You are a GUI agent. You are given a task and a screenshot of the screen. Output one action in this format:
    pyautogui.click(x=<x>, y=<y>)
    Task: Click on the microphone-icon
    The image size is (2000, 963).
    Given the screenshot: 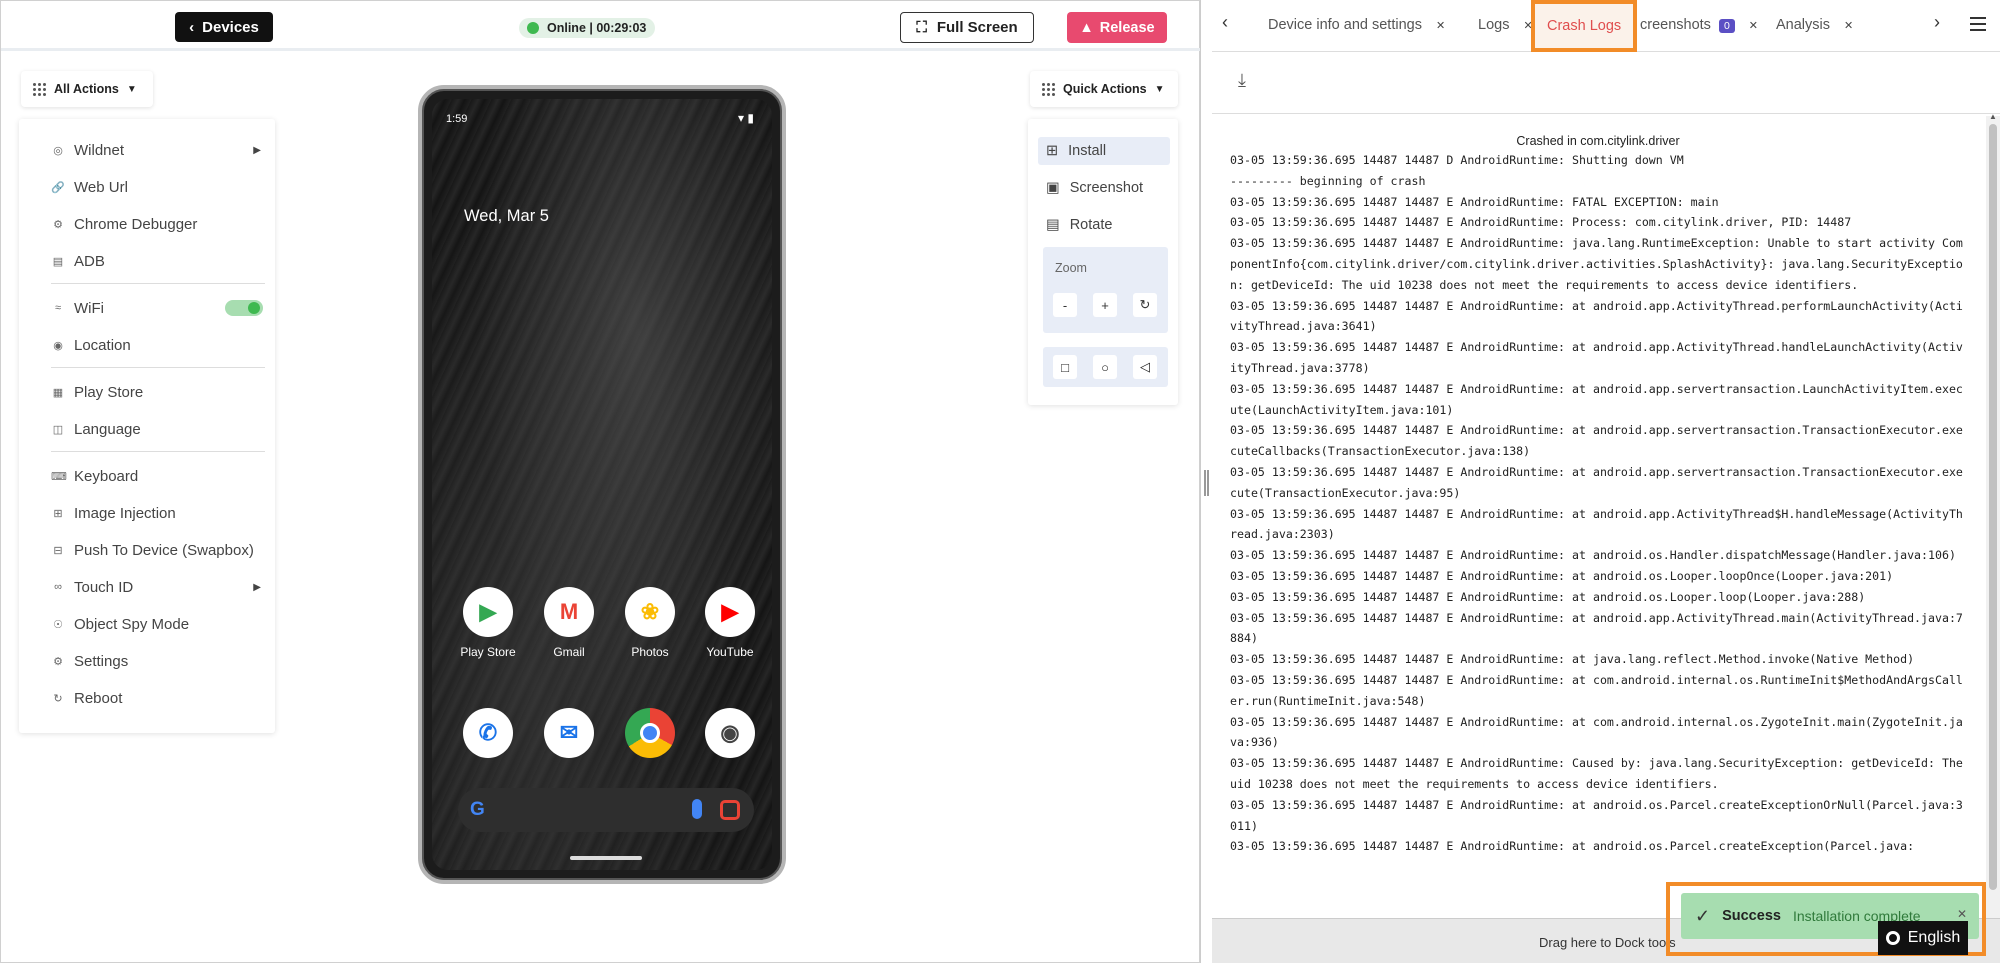 What is the action you would take?
    pyautogui.click(x=697, y=809)
    